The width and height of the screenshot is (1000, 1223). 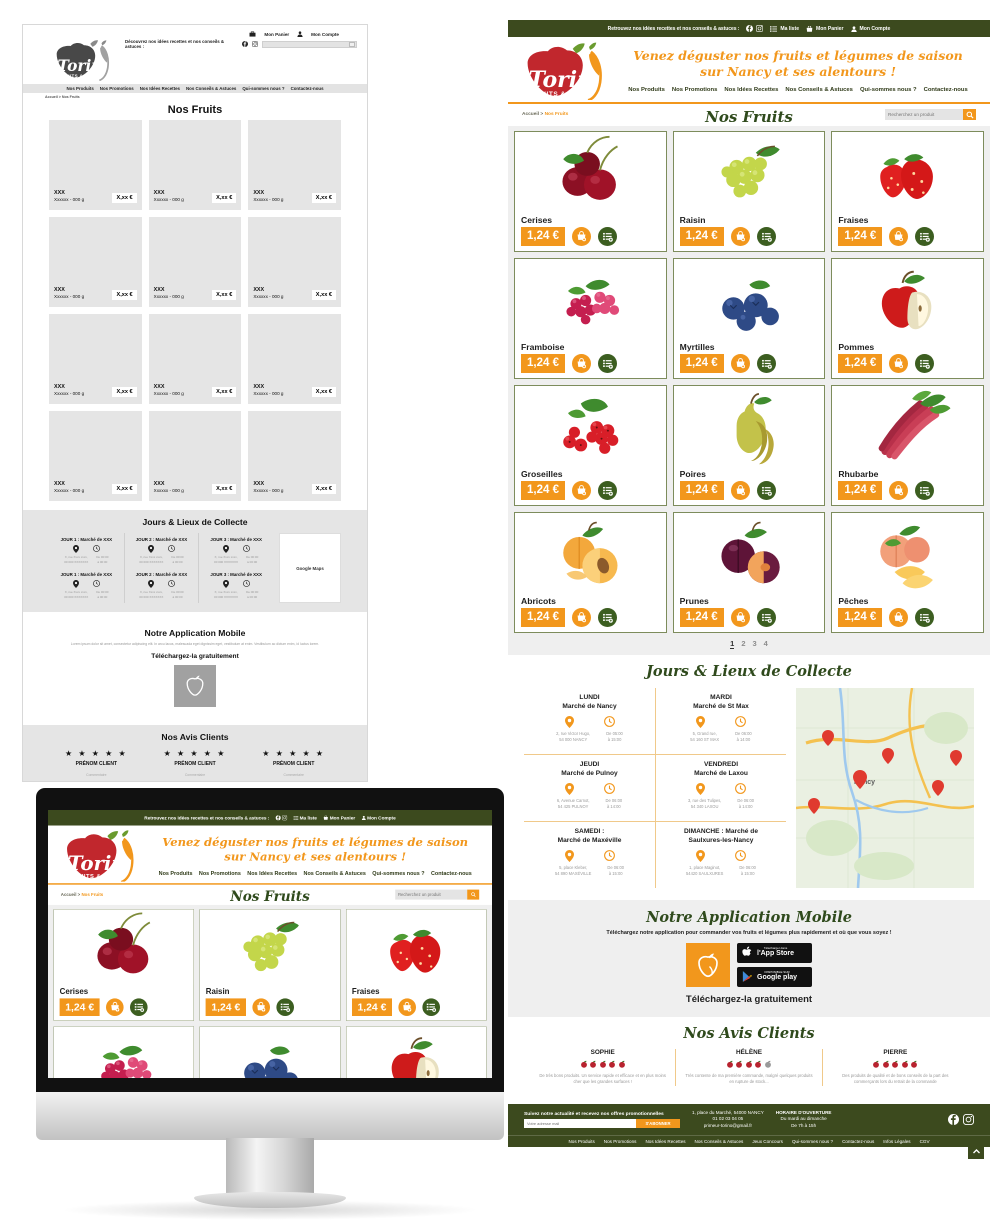 What do you see at coordinates (398, 873) in the screenshot?
I see `nav-item: Qui-sommes nous ?` at bounding box center [398, 873].